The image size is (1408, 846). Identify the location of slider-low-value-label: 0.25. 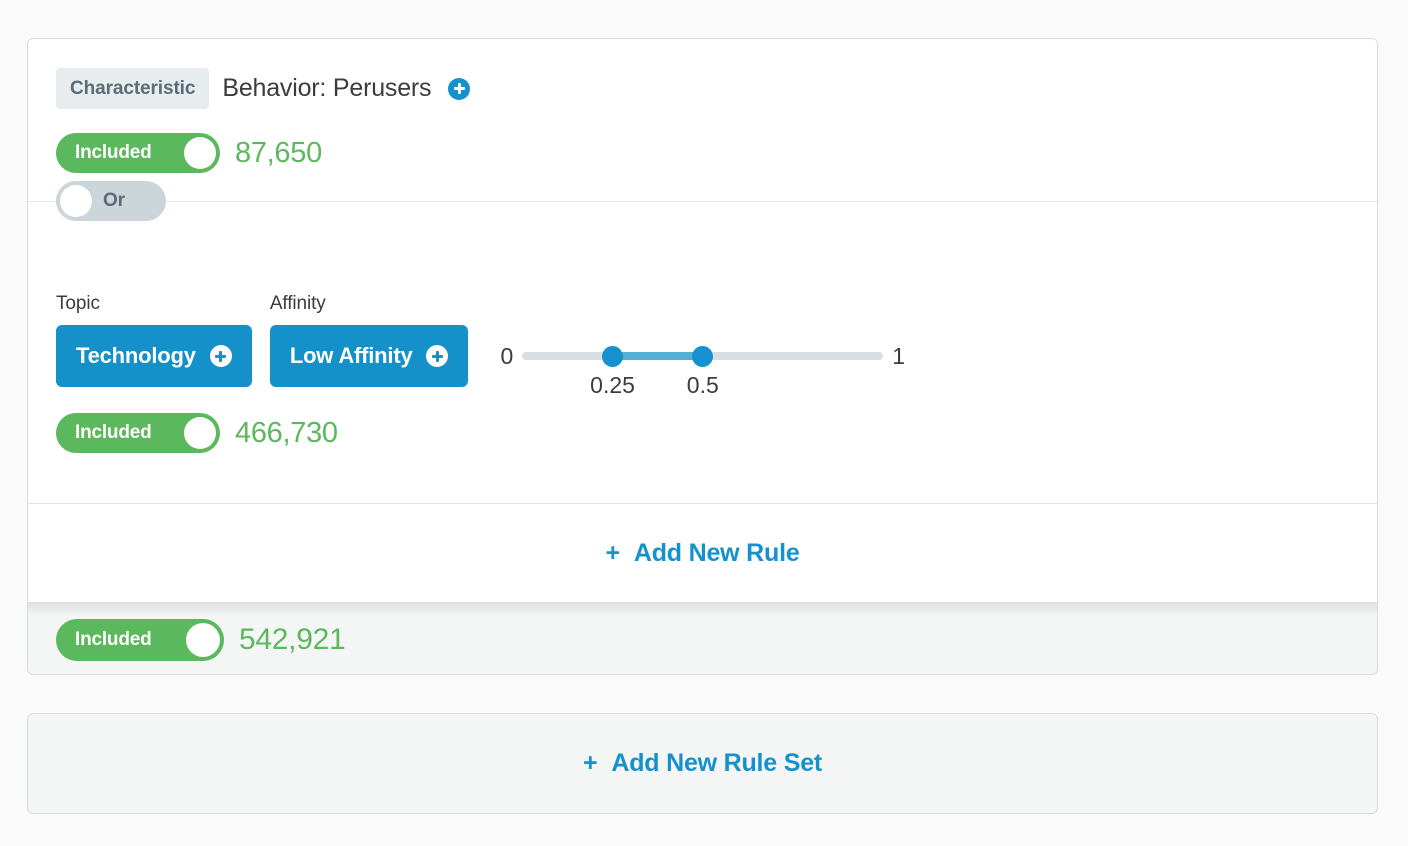
(612, 385).